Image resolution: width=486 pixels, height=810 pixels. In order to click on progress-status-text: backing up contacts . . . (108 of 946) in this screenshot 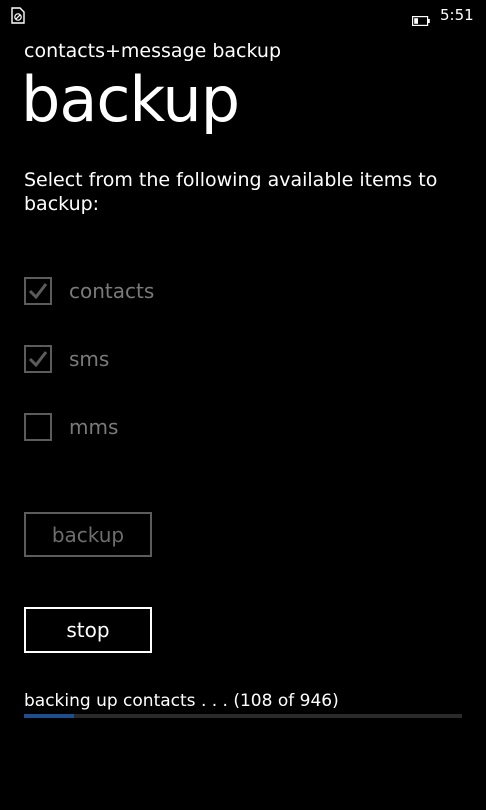, I will do `click(181, 701)`.